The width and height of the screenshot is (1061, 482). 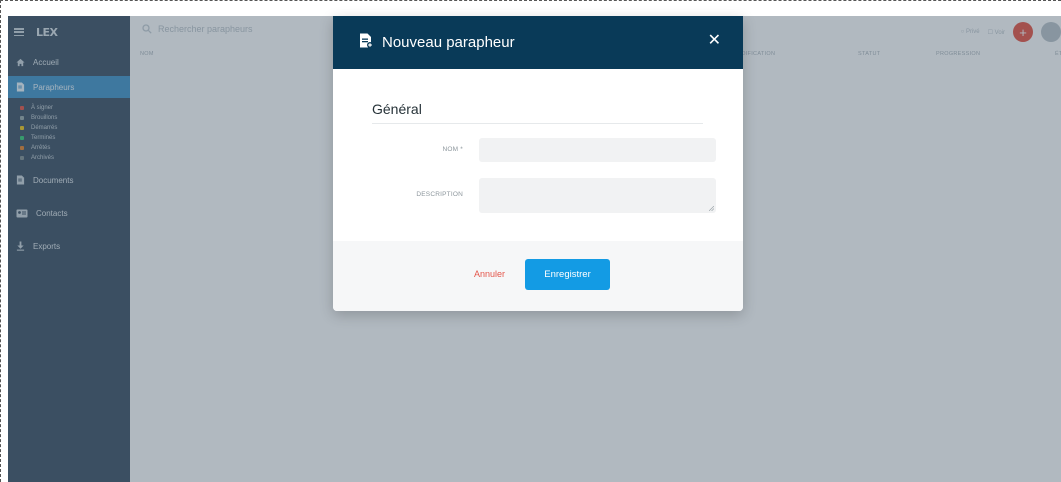 What do you see at coordinates (597, 195) in the screenshot?
I see `description-textarea` at bounding box center [597, 195].